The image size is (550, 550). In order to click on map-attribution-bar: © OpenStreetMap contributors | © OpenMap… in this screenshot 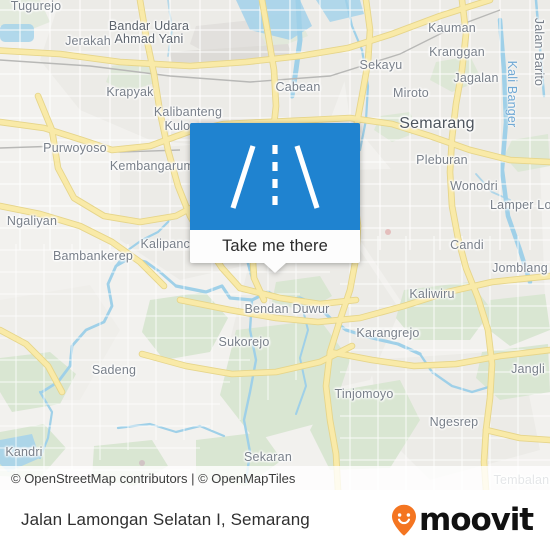, I will do `click(275, 478)`.